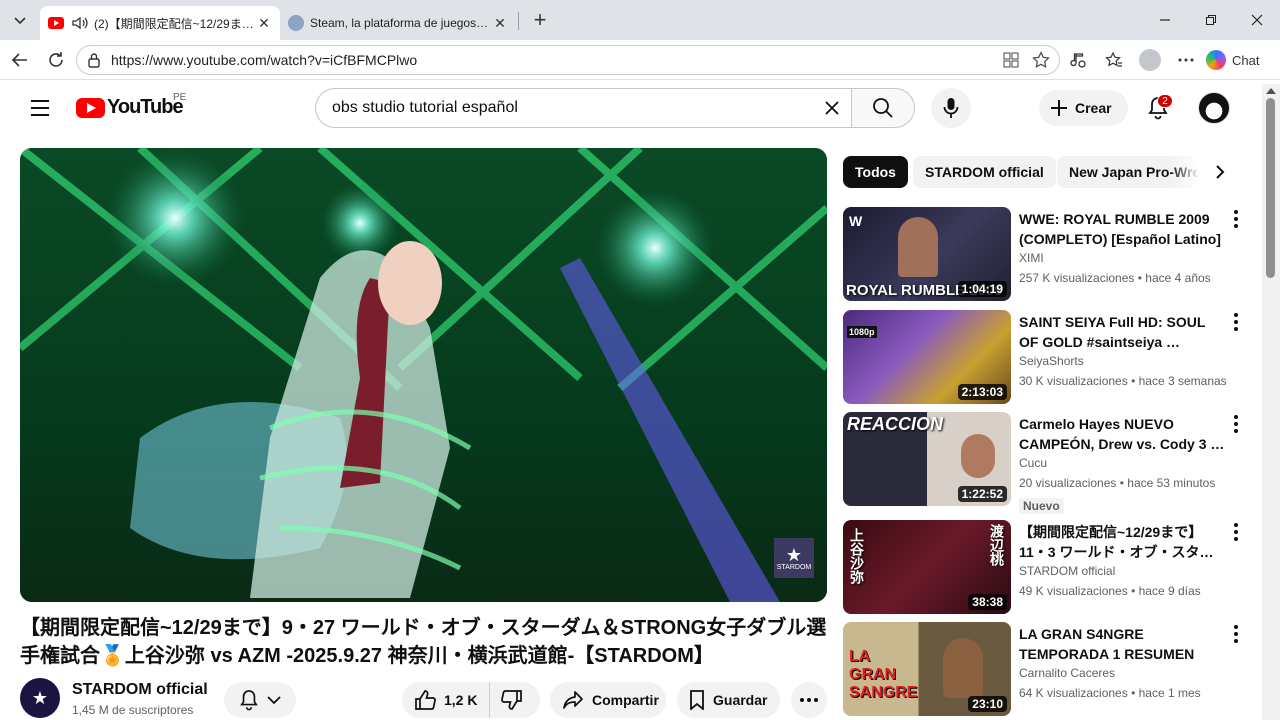  What do you see at coordinates (951, 108) in the screenshot?
I see `voice-search-mic-icon` at bounding box center [951, 108].